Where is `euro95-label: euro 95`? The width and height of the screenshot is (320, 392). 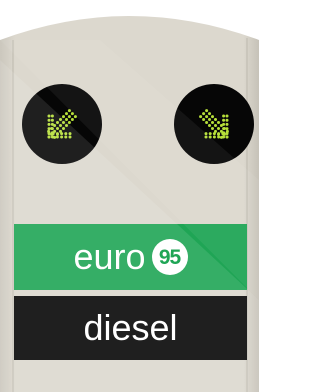
euro95-label: euro 95 is located at coordinates (130, 257).